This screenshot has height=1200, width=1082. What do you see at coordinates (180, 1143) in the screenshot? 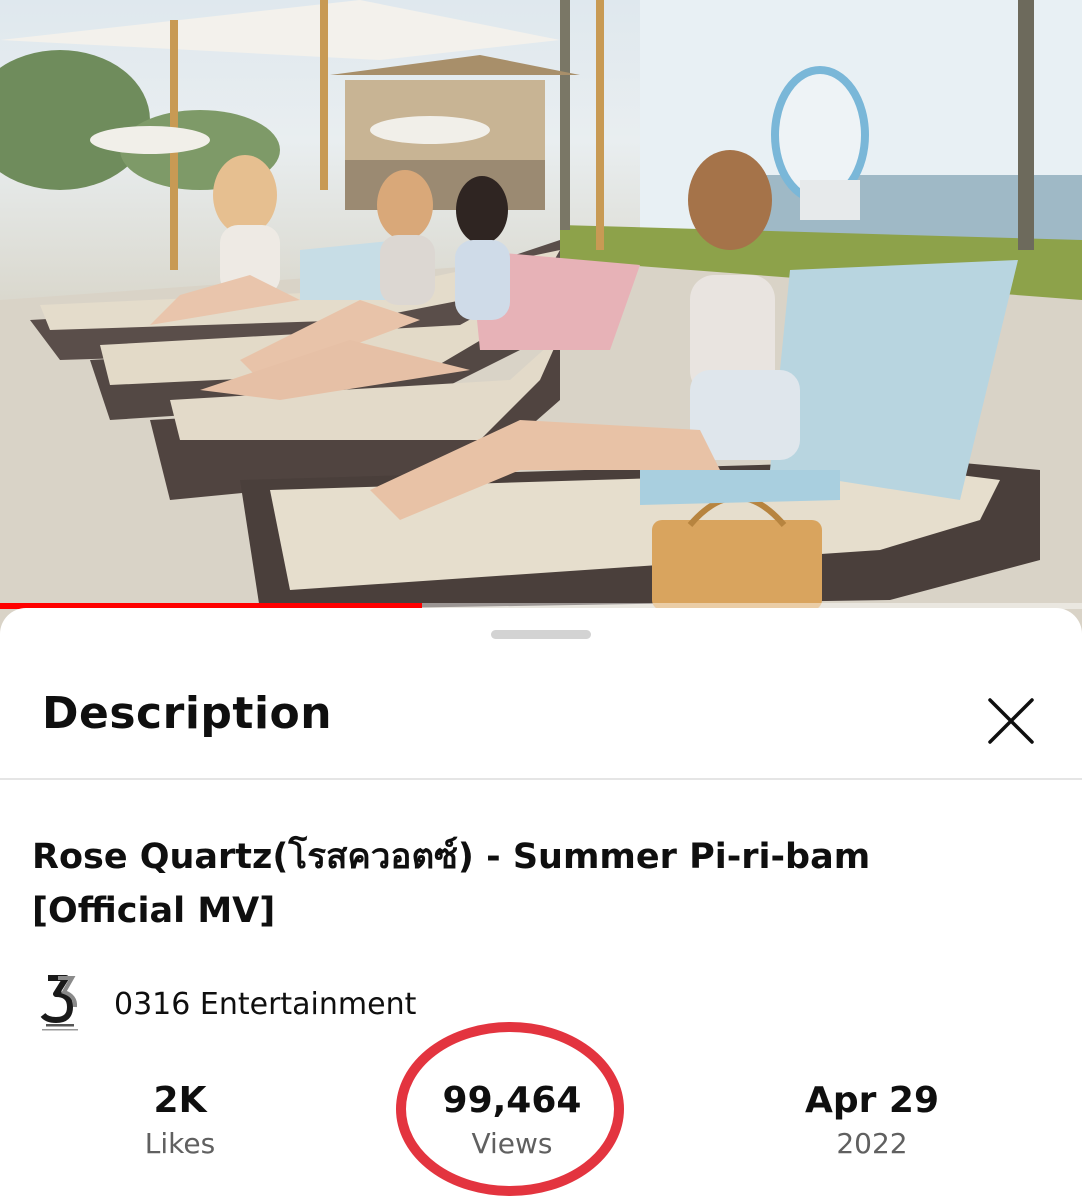
I see `likes-label: Likes` at bounding box center [180, 1143].